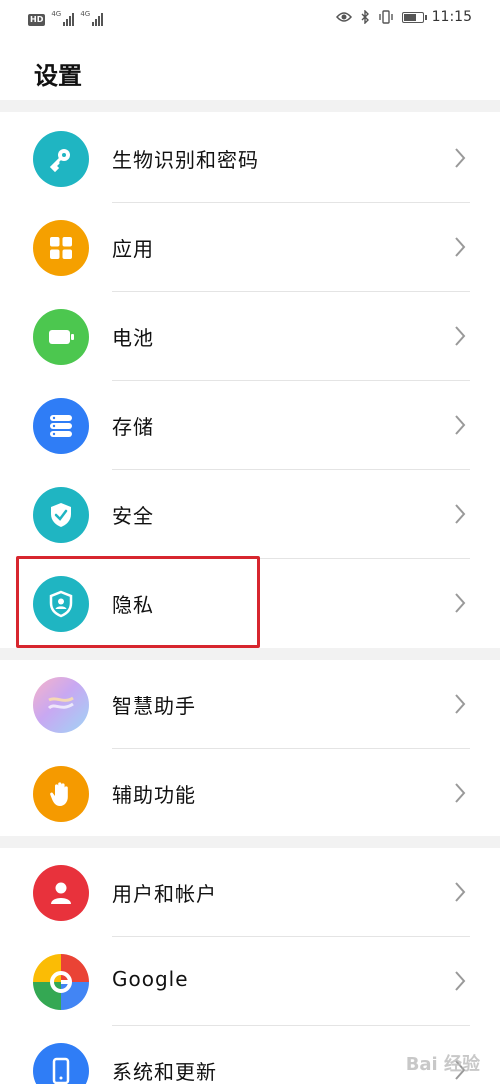 The width and height of the screenshot is (500, 1084). Describe the element at coordinates (250, 603) in the screenshot. I see `settings-item-privacy: 隐私` at that location.